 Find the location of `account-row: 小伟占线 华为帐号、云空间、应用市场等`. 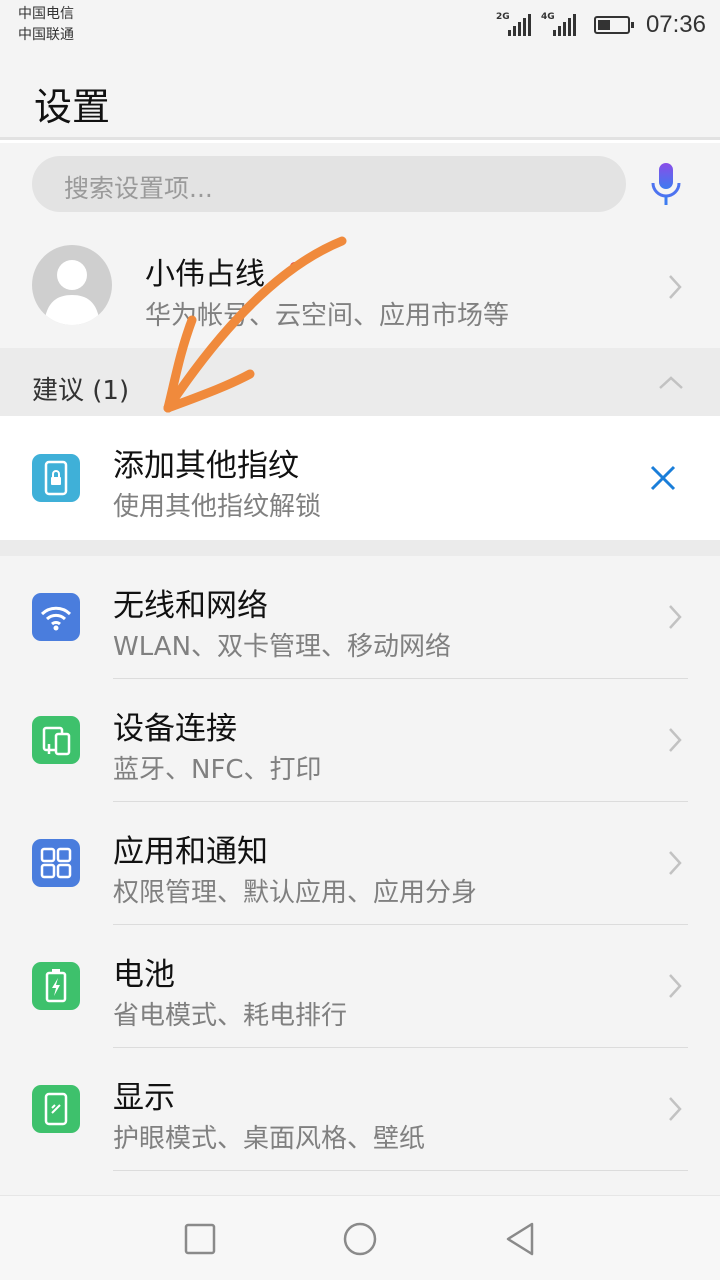

account-row: 小伟占线 华为帐号、云空间、应用市场等 is located at coordinates (360, 290).